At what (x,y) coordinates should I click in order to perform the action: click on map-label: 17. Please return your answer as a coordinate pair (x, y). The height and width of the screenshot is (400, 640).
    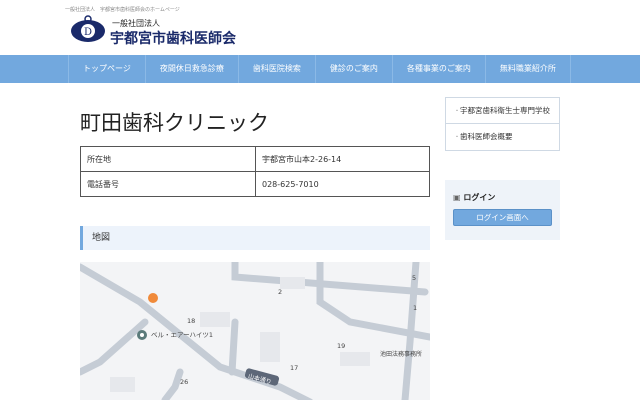
    Looking at the image, I should click on (294, 368).